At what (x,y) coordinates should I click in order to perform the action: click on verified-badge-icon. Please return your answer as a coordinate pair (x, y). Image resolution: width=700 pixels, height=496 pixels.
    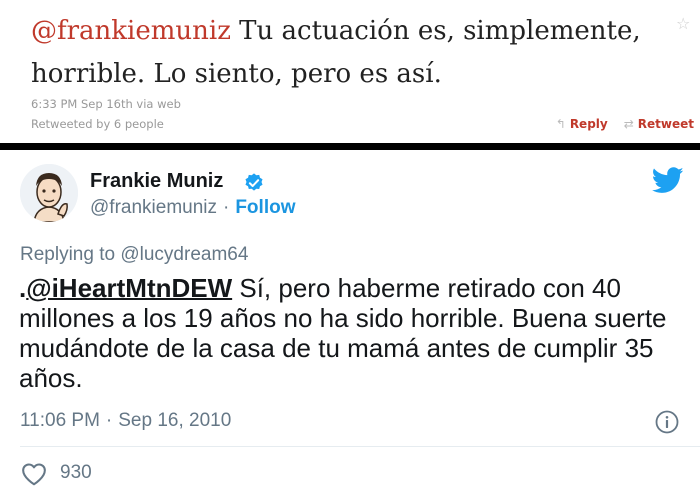
    Looking at the image, I should click on (254, 182).